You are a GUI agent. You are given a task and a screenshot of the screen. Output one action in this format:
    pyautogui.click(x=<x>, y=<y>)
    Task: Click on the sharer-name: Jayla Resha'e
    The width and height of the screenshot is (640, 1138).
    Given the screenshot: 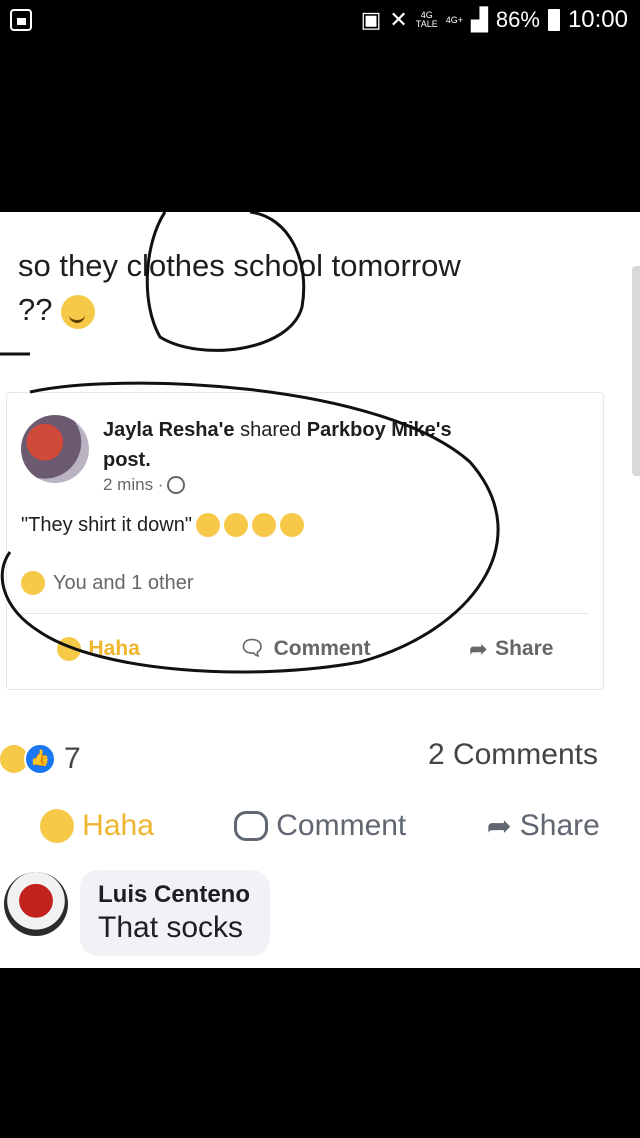 What is the action you would take?
    pyautogui.click(x=169, y=430)
    